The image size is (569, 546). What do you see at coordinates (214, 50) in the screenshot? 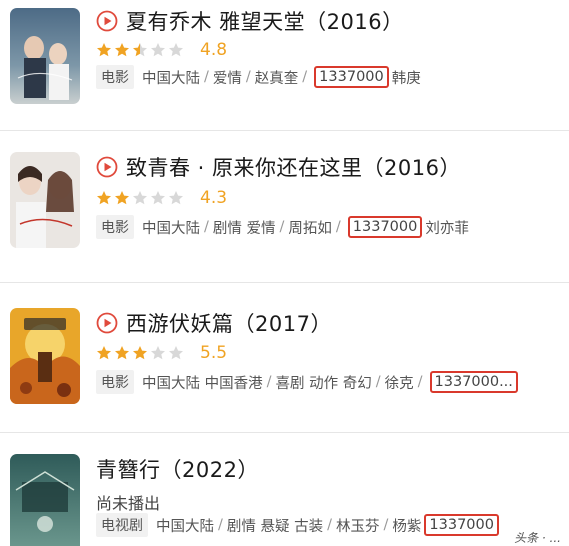
I see `rating-score: 4.8` at bounding box center [214, 50].